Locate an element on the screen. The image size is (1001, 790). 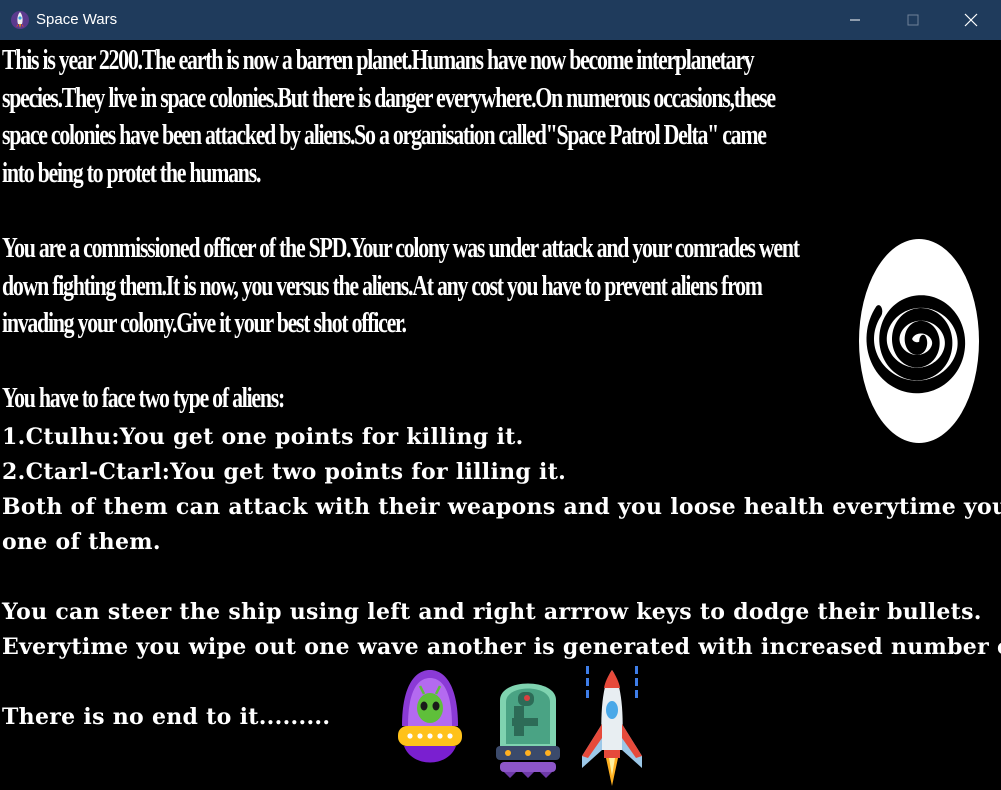
alien-ufo-sprite is located at coordinates (430, 716).